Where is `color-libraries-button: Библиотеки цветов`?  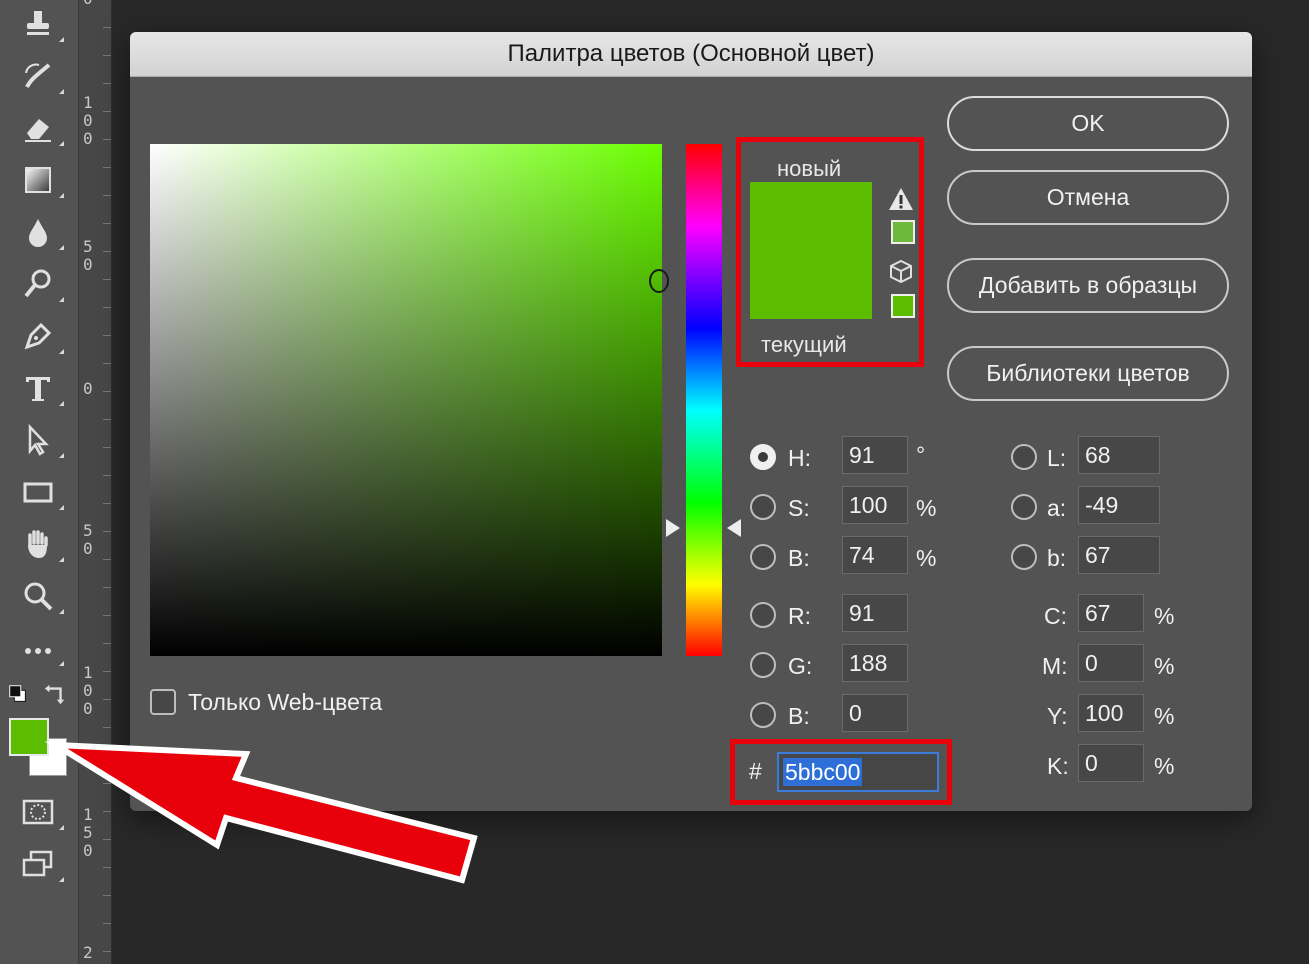 color-libraries-button: Библиотеки цветов is located at coordinates (1088, 373).